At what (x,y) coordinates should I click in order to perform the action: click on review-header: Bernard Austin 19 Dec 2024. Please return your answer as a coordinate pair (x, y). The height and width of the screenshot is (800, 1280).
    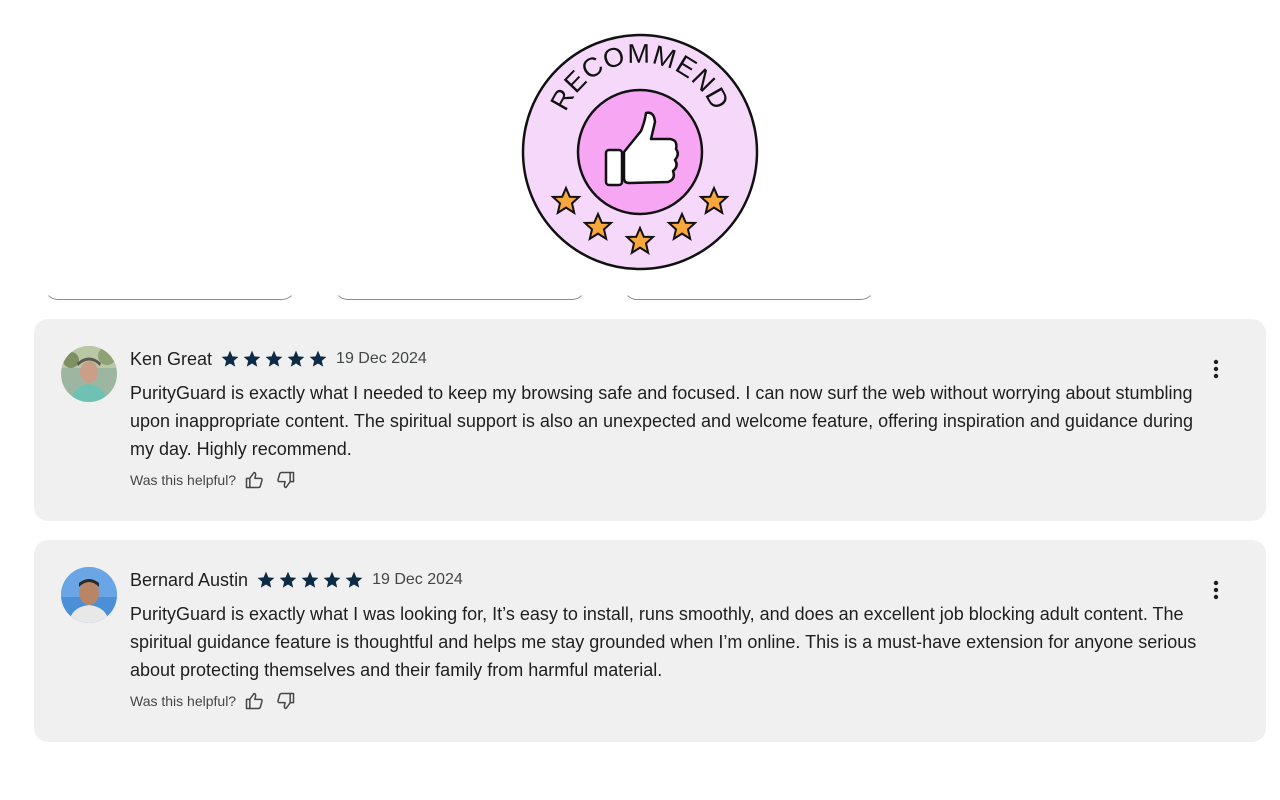
    Looking at the image, I should click on (296, 580).